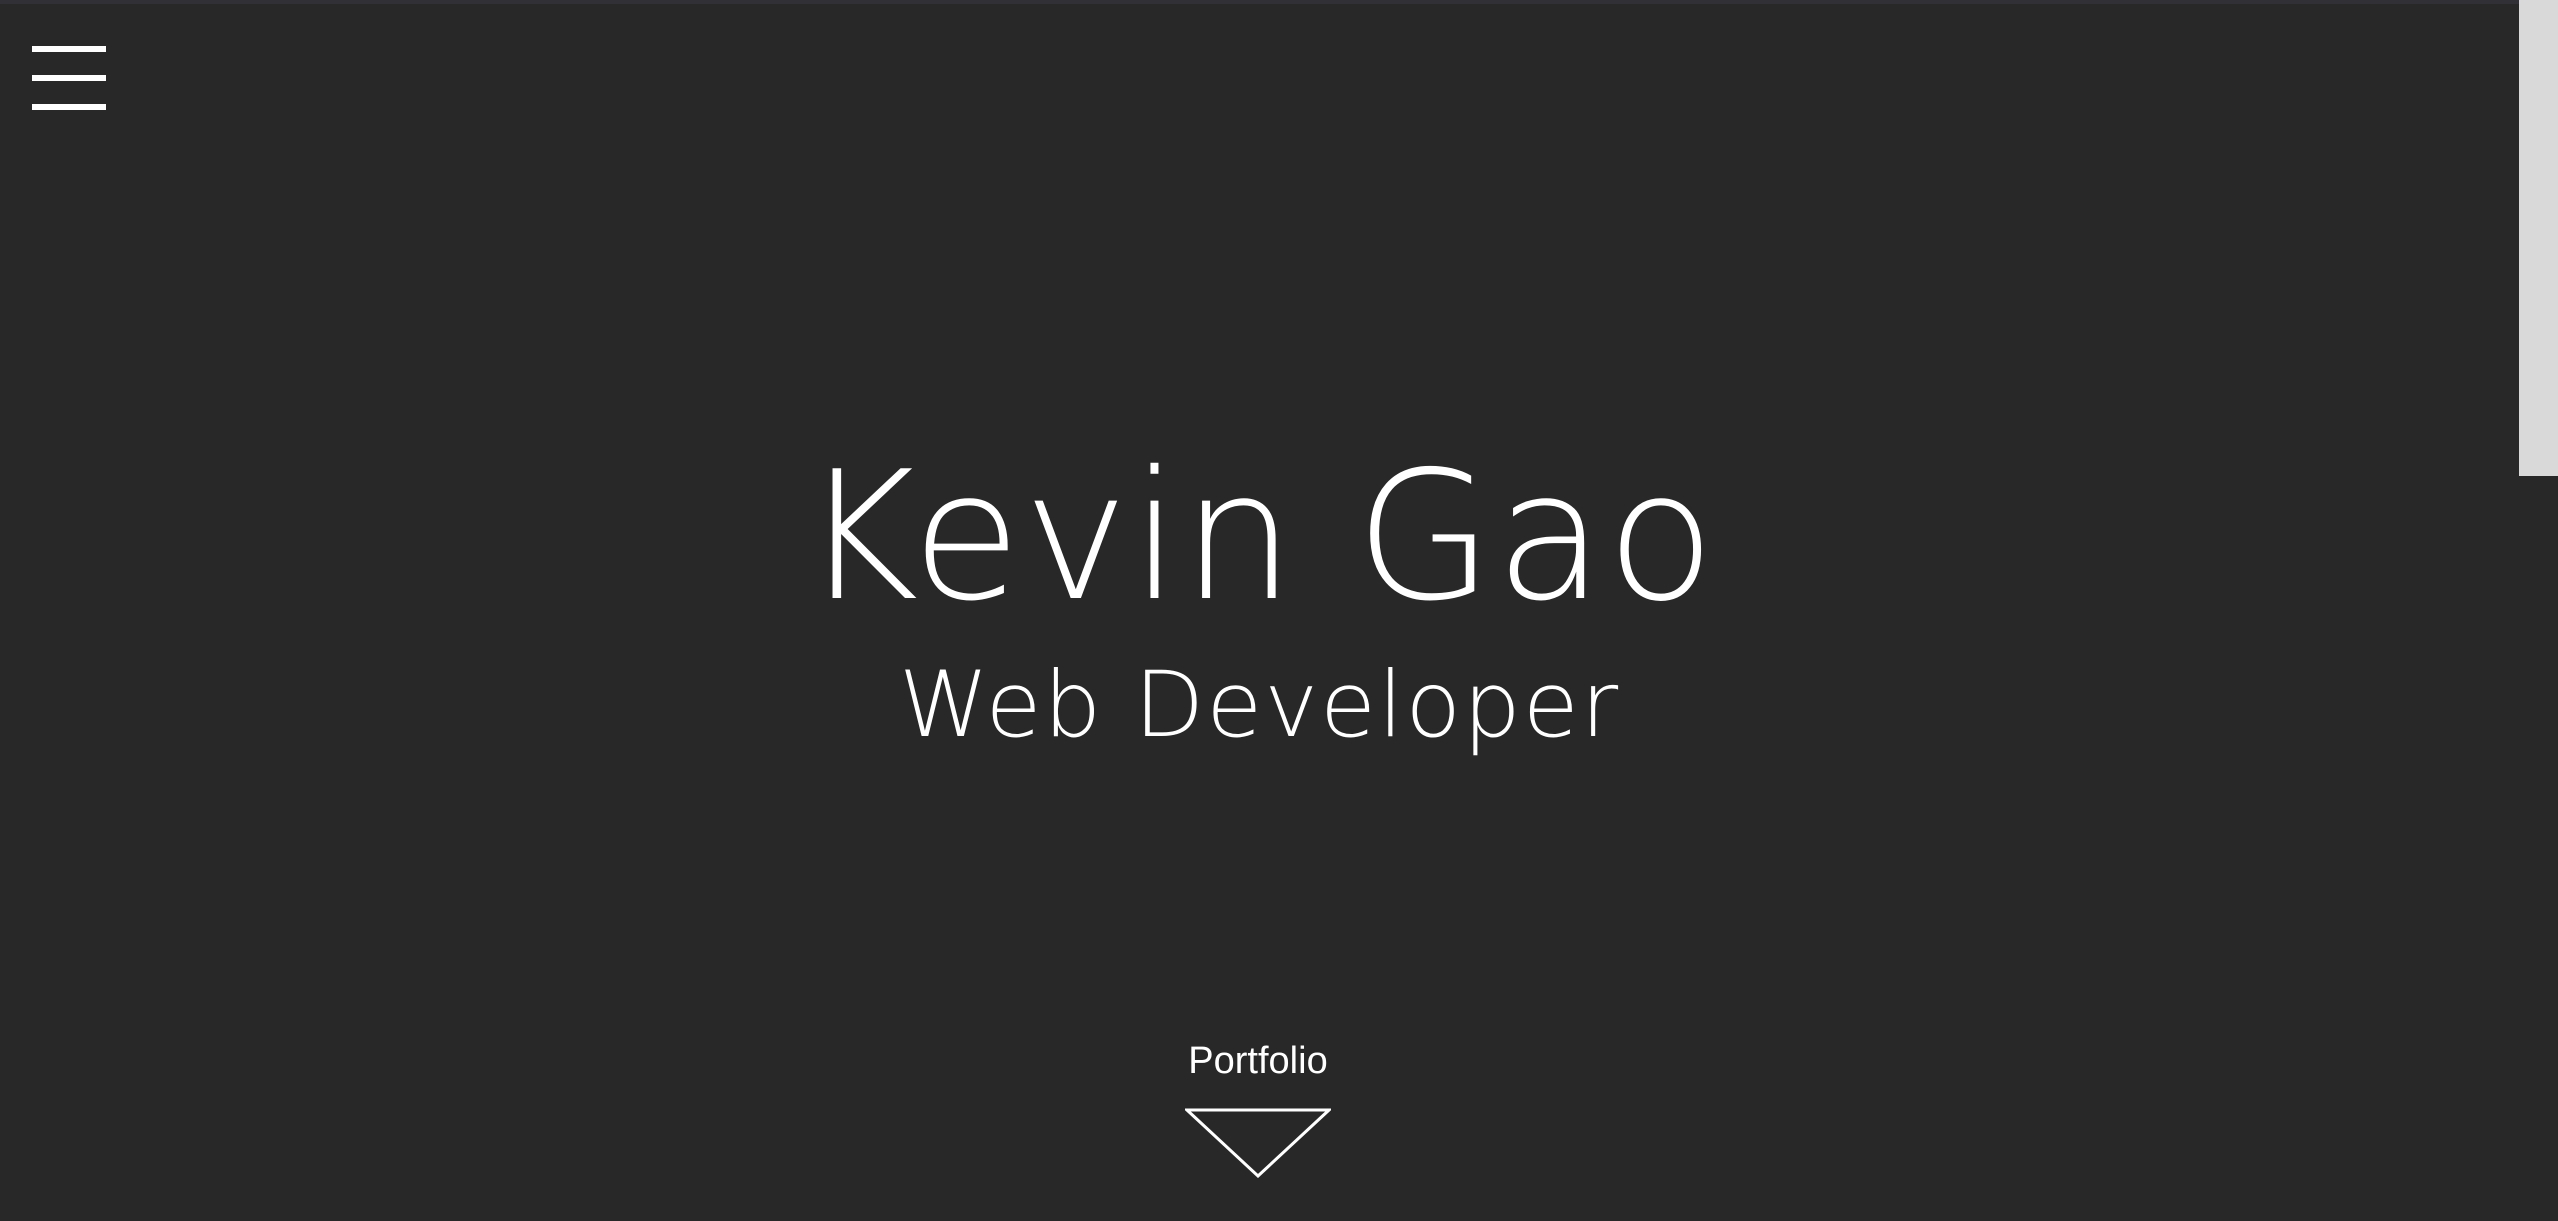 The width and height of the screenshot is (2558, 1221). I want to click on menu-bar-middle, so click(69, 78).